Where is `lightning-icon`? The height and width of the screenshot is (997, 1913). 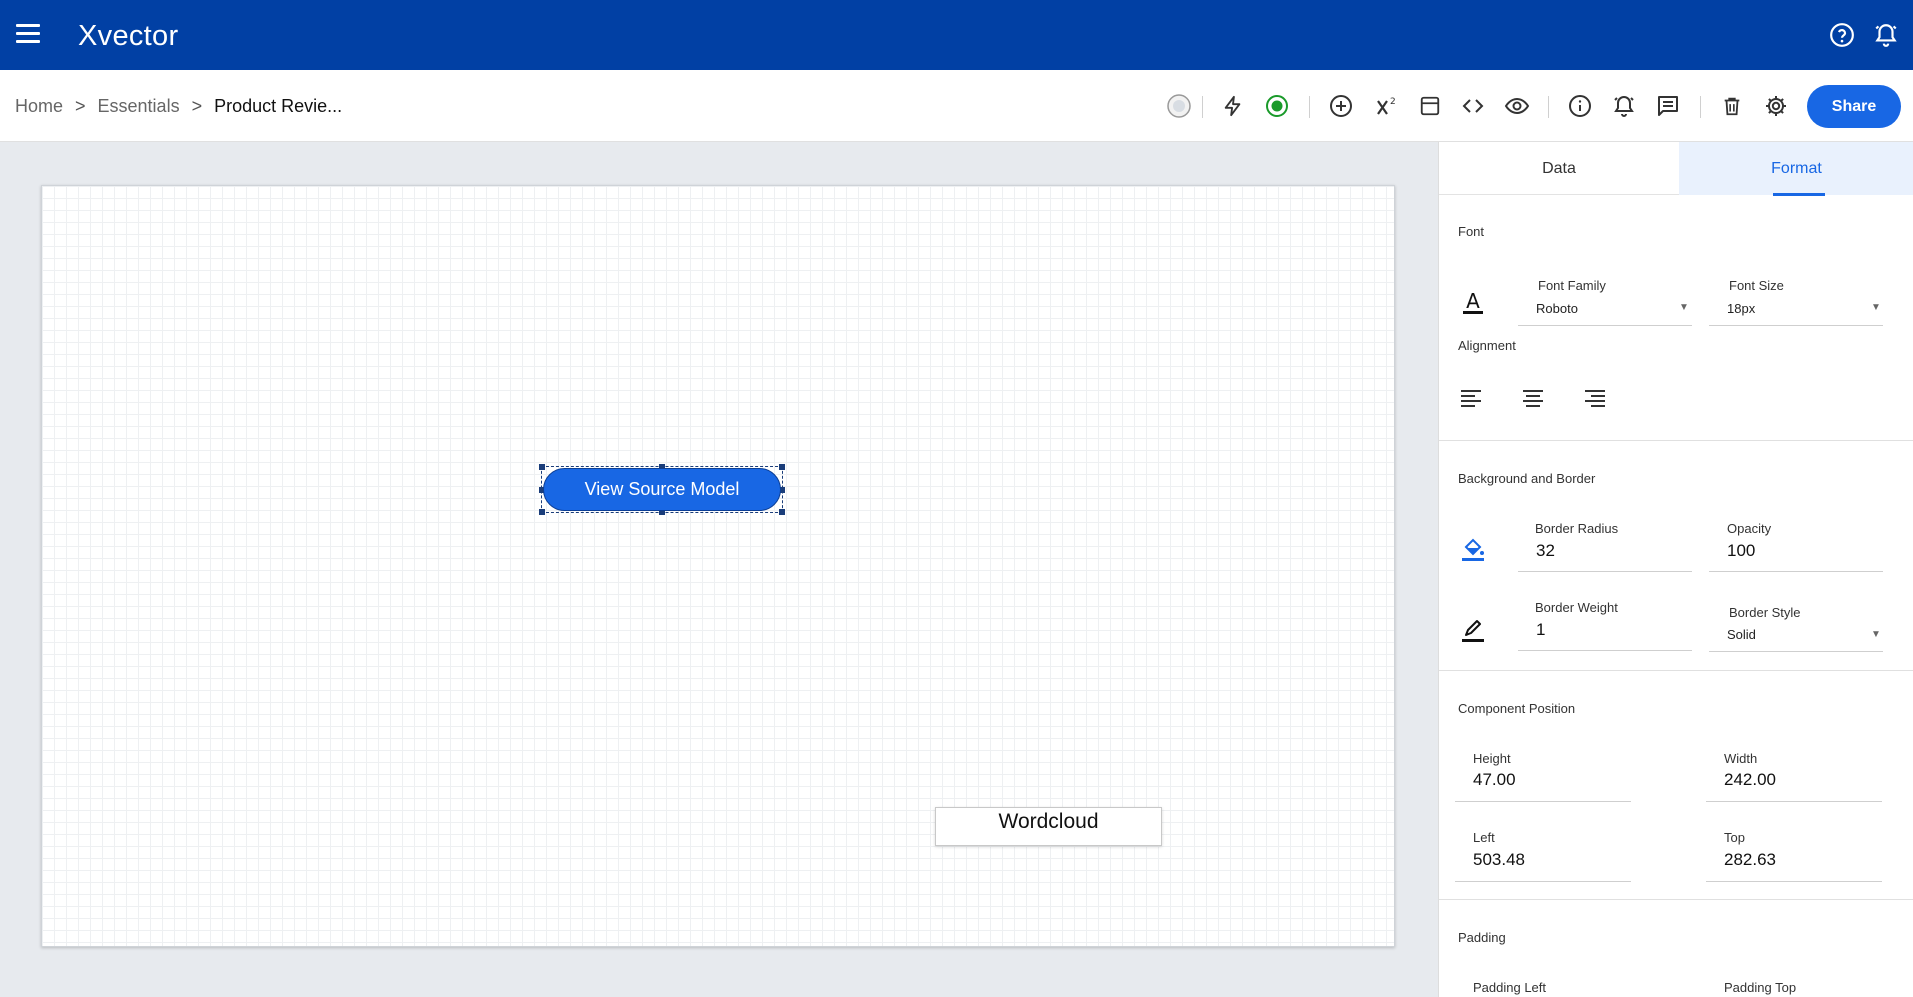 lightning-icon is located at coordinates (1233, 106).